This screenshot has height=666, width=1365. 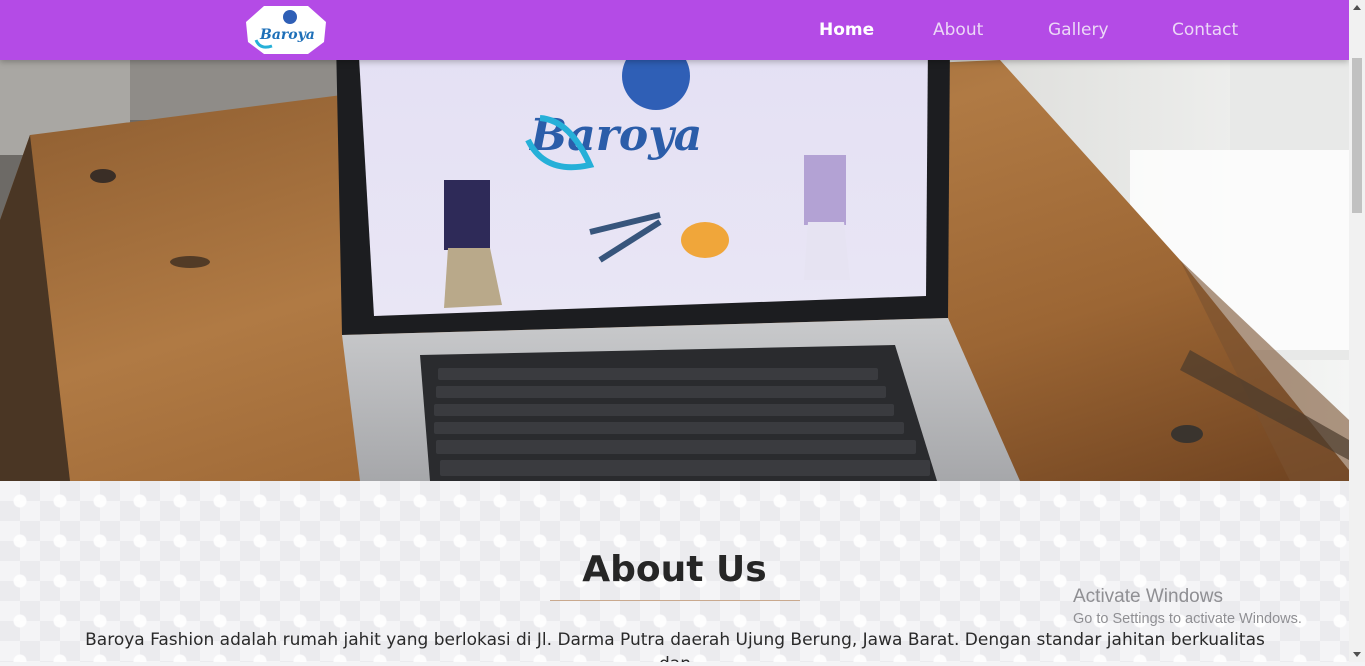 I want to click on scrollbar-thumb, so click(x=1357, y=135).